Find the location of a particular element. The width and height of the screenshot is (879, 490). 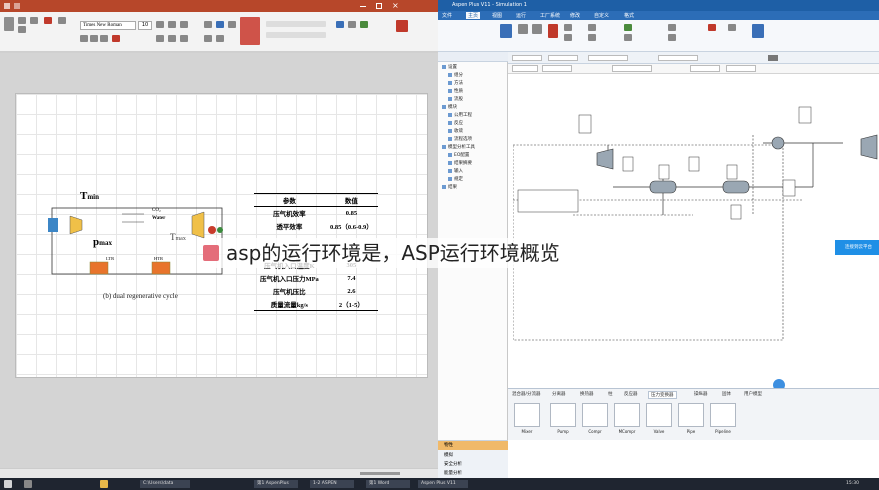

search-icon is located at coordinates (28, 484).